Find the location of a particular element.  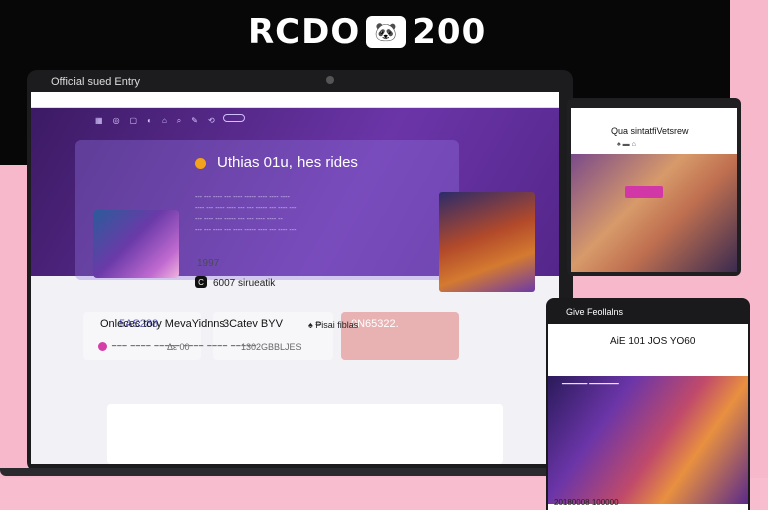

stat-badge-icon: C is located at coordinates (201, 282).